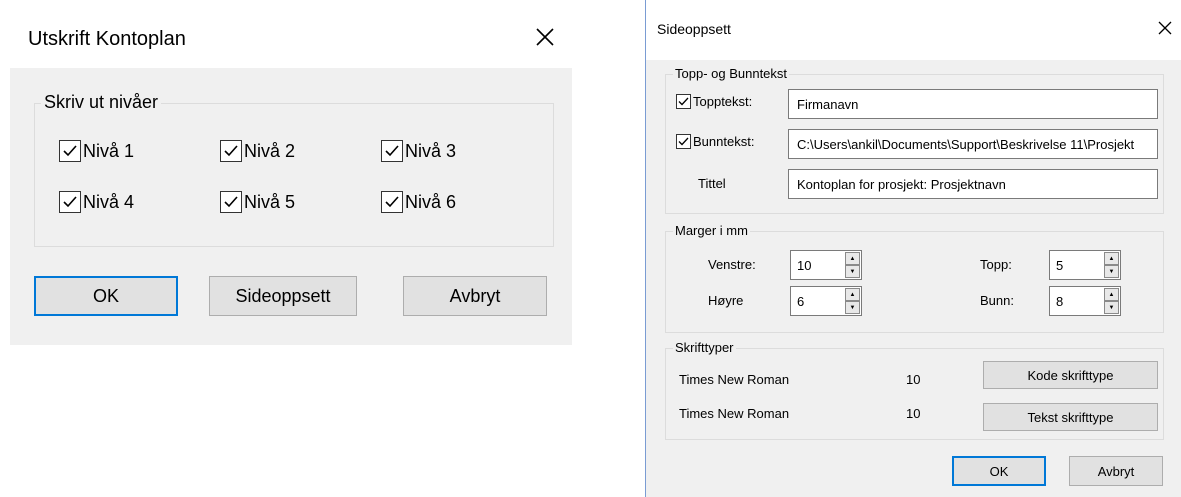 The width and height of the screenshot is (1181, 497). What do you see at coordinates (826, 301) in the screenshot?
I see `right-margin-stepper: 6 ▲ ▼` at bounding box center [826, 301].